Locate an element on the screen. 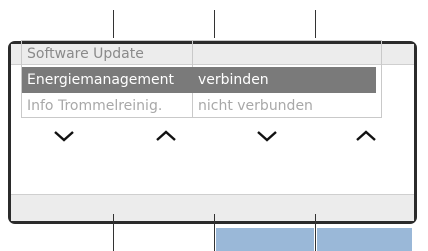 This screenshot has width=428, height=251. list-item-value: verbinden is located at coordinates (233, 80).